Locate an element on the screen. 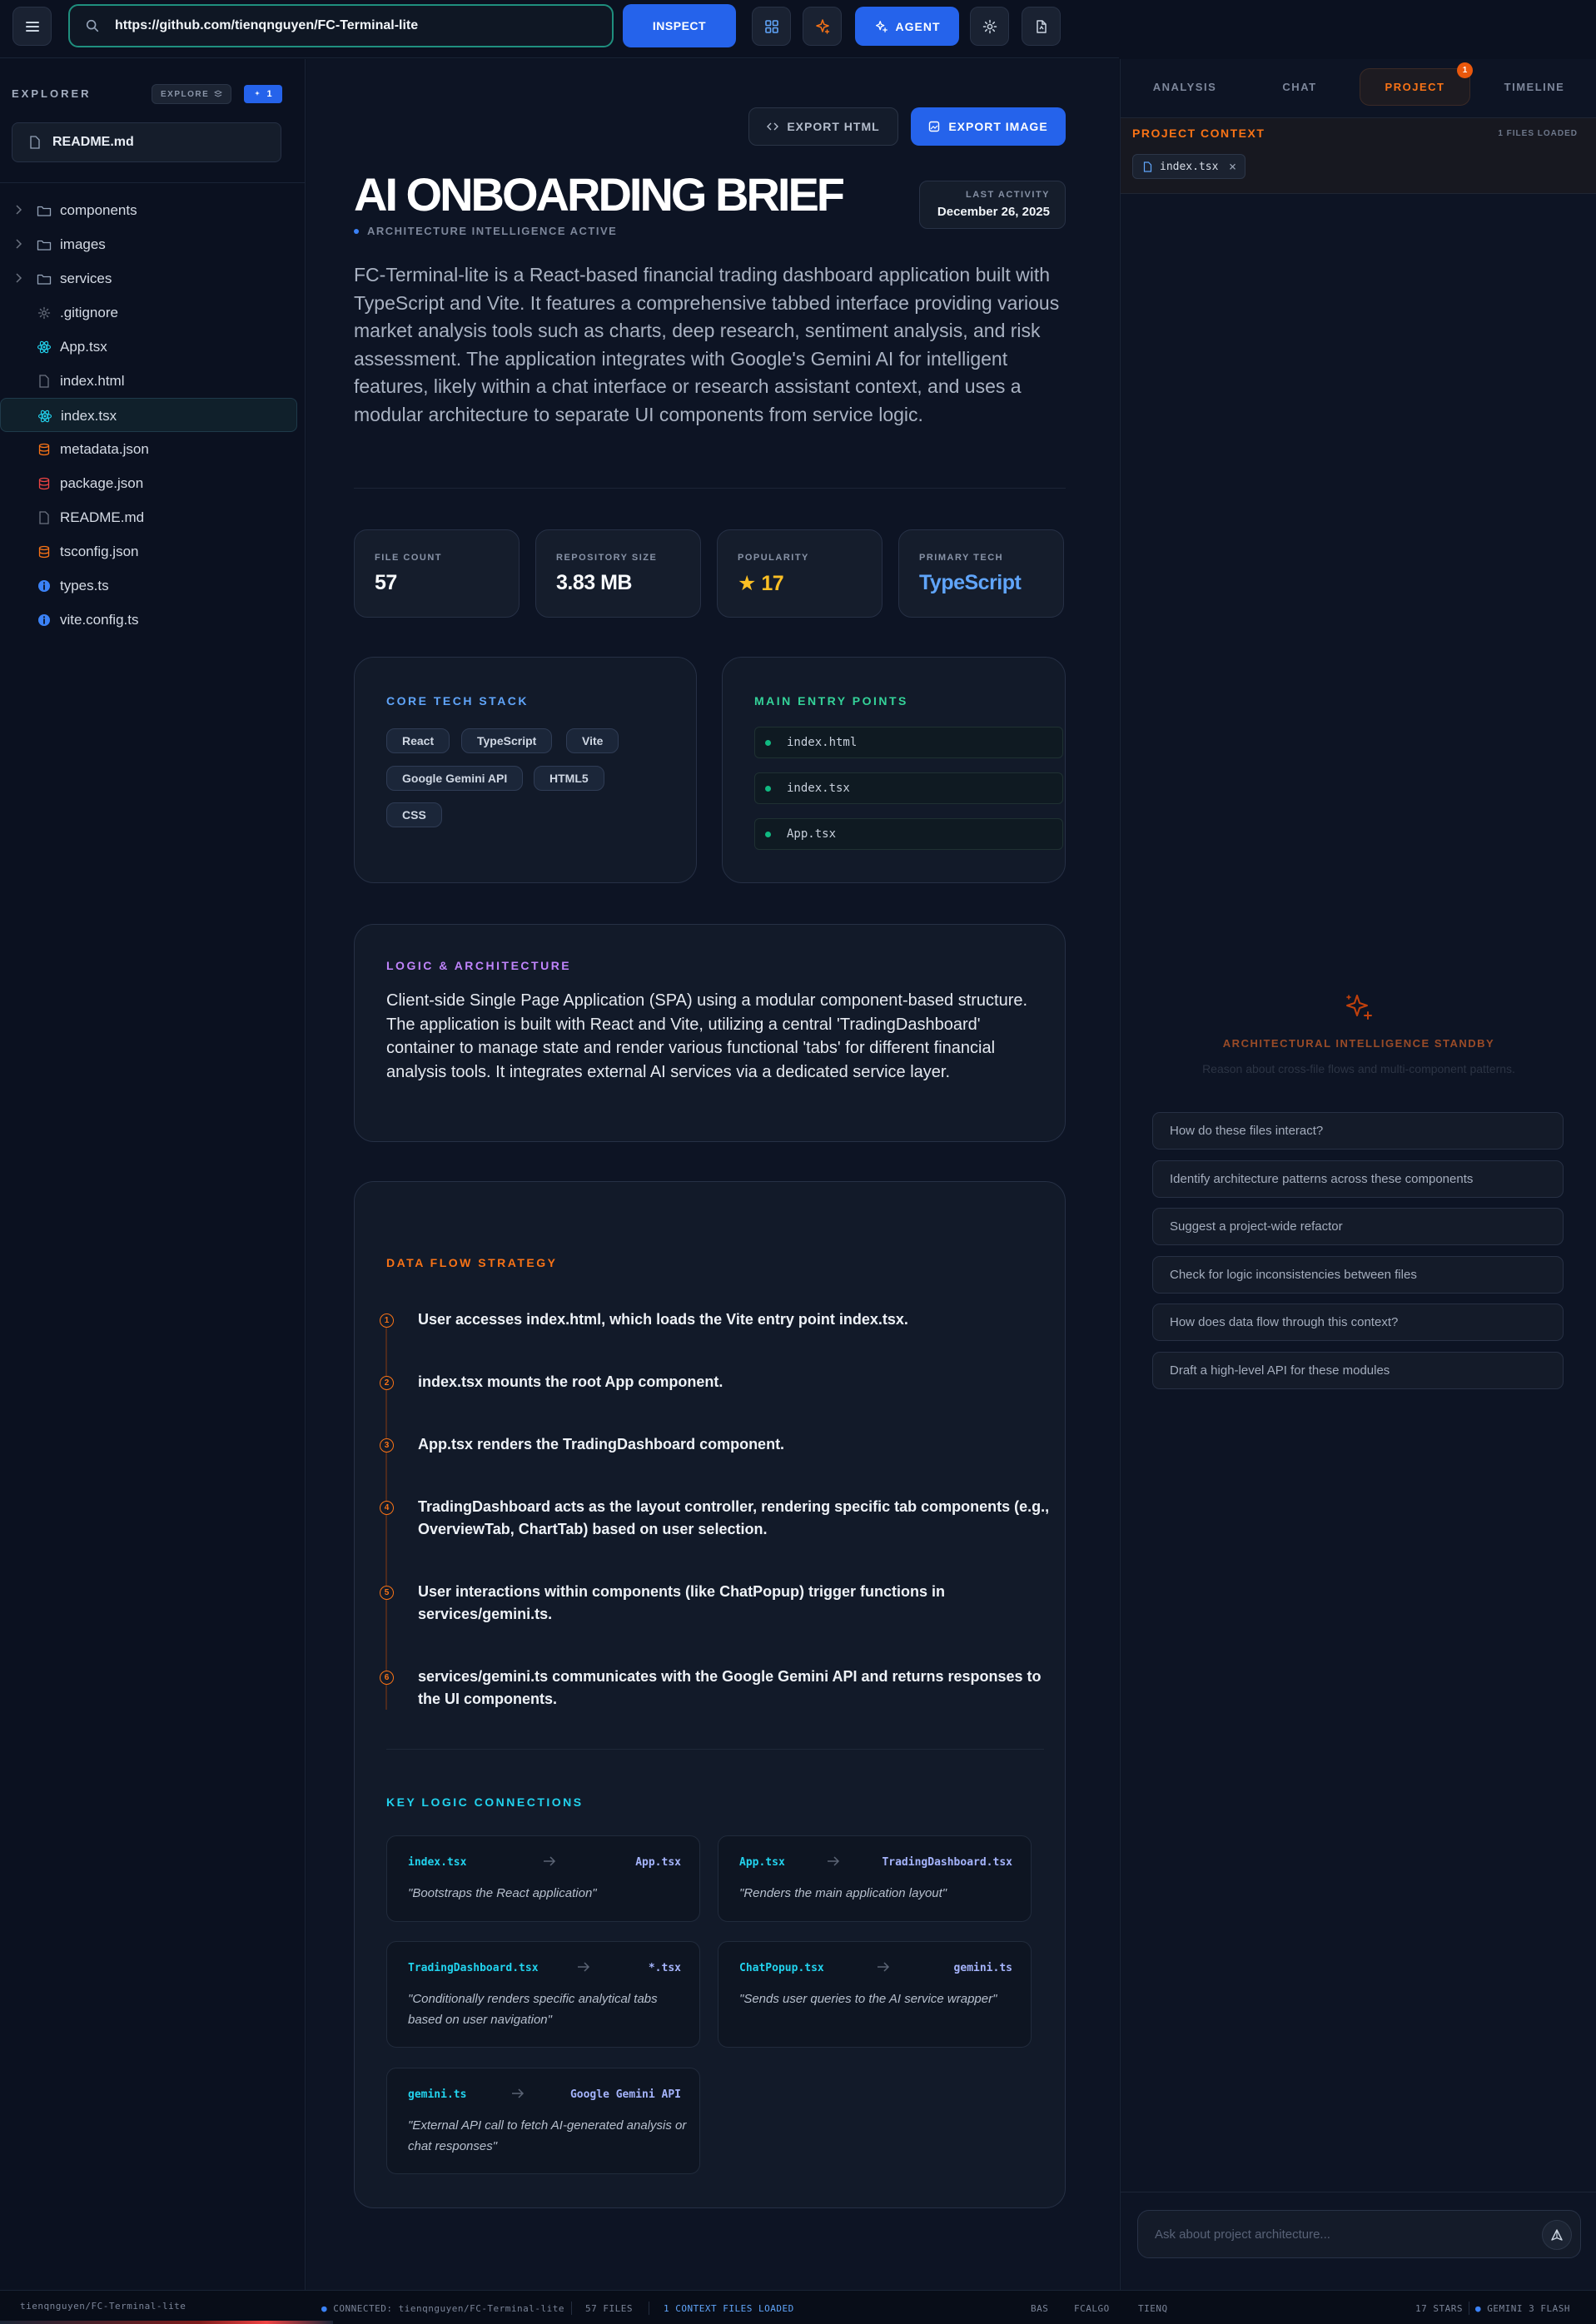  last-activity-label: LAST ACTIVITY is located at coordinates (1008, 195).